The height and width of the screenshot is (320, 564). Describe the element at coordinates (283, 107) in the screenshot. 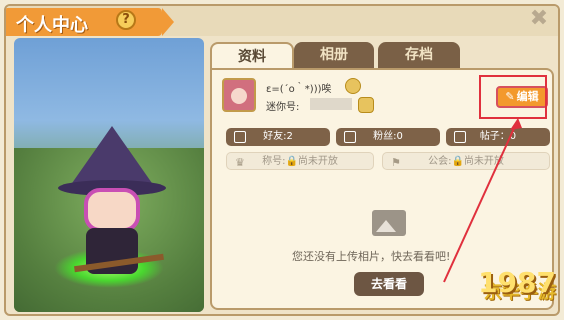

I see `mini-id-label: 迷你号:` at that location.